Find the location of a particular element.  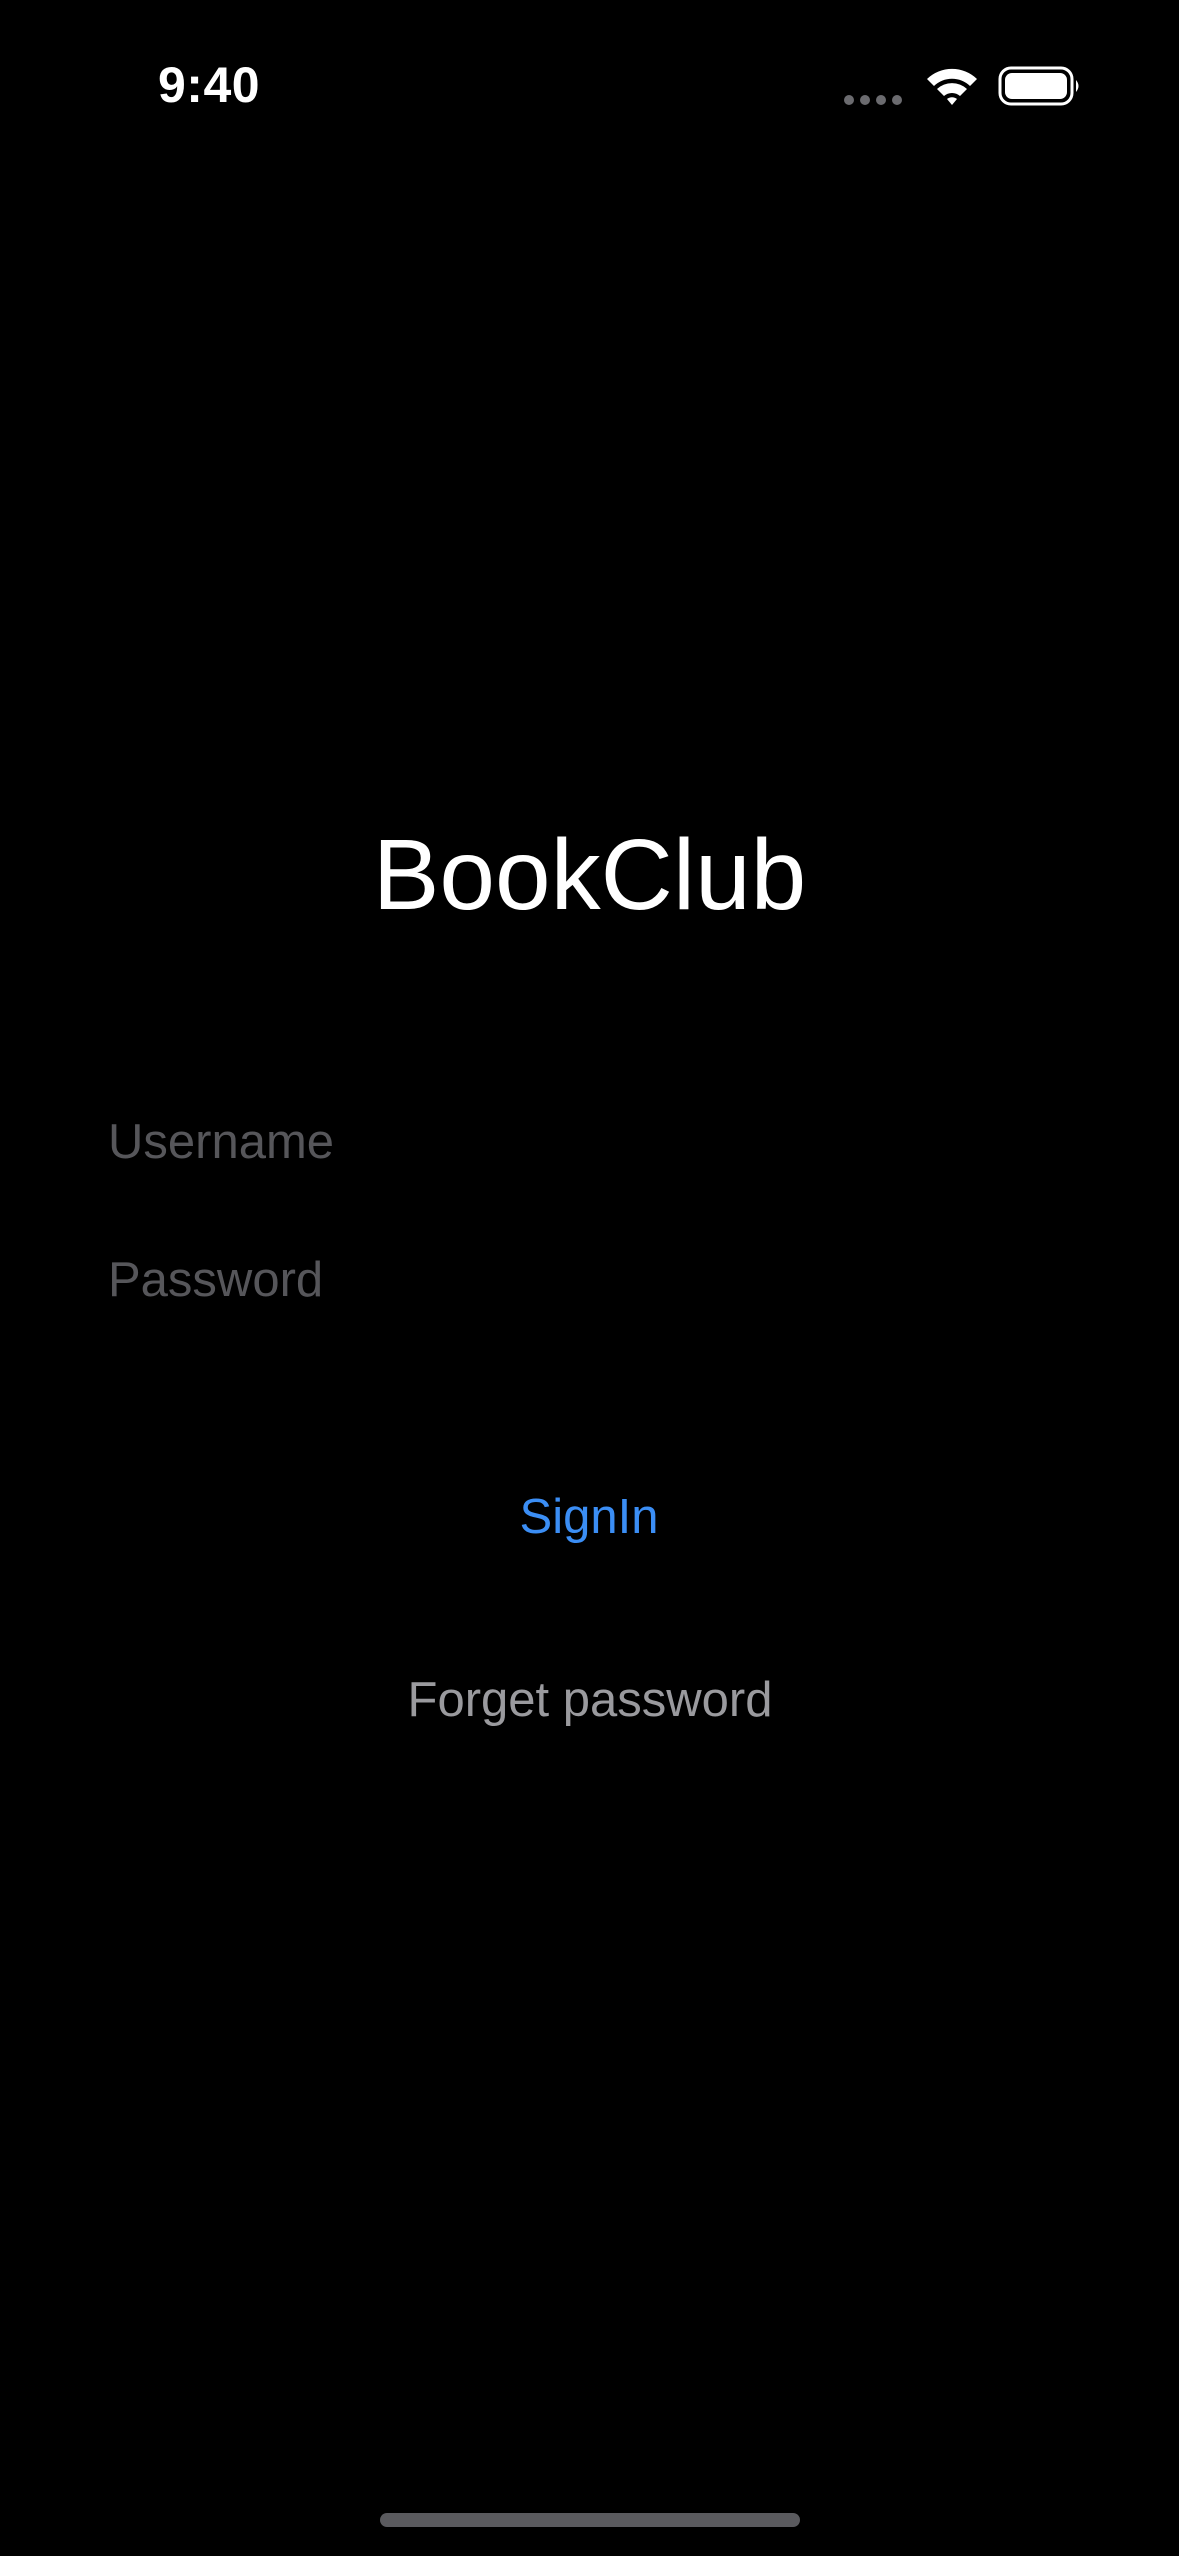

status-time: 9:40 is located at coordinates (209, 85).